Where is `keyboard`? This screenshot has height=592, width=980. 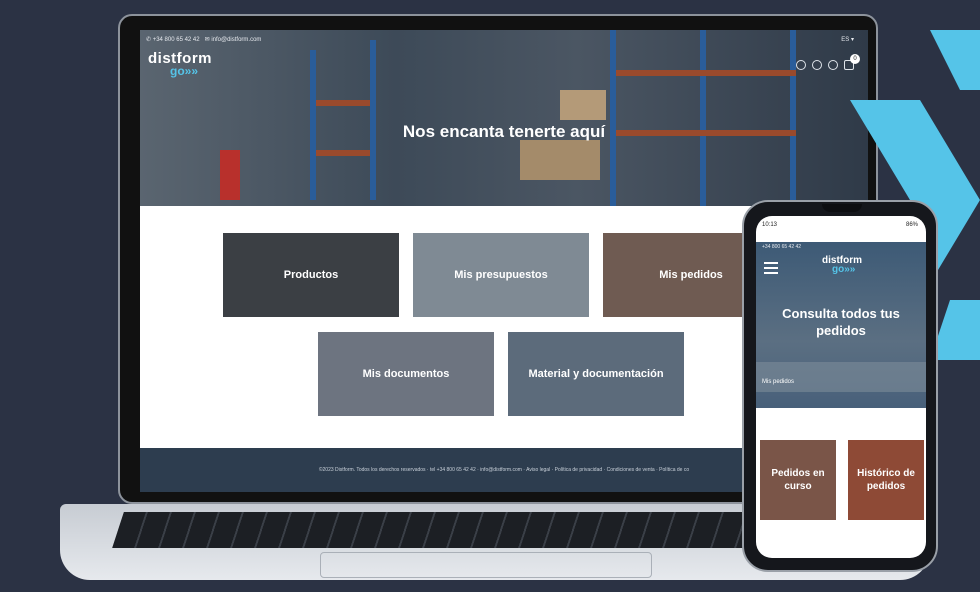 keyboard is located at coordinates (443, 530).